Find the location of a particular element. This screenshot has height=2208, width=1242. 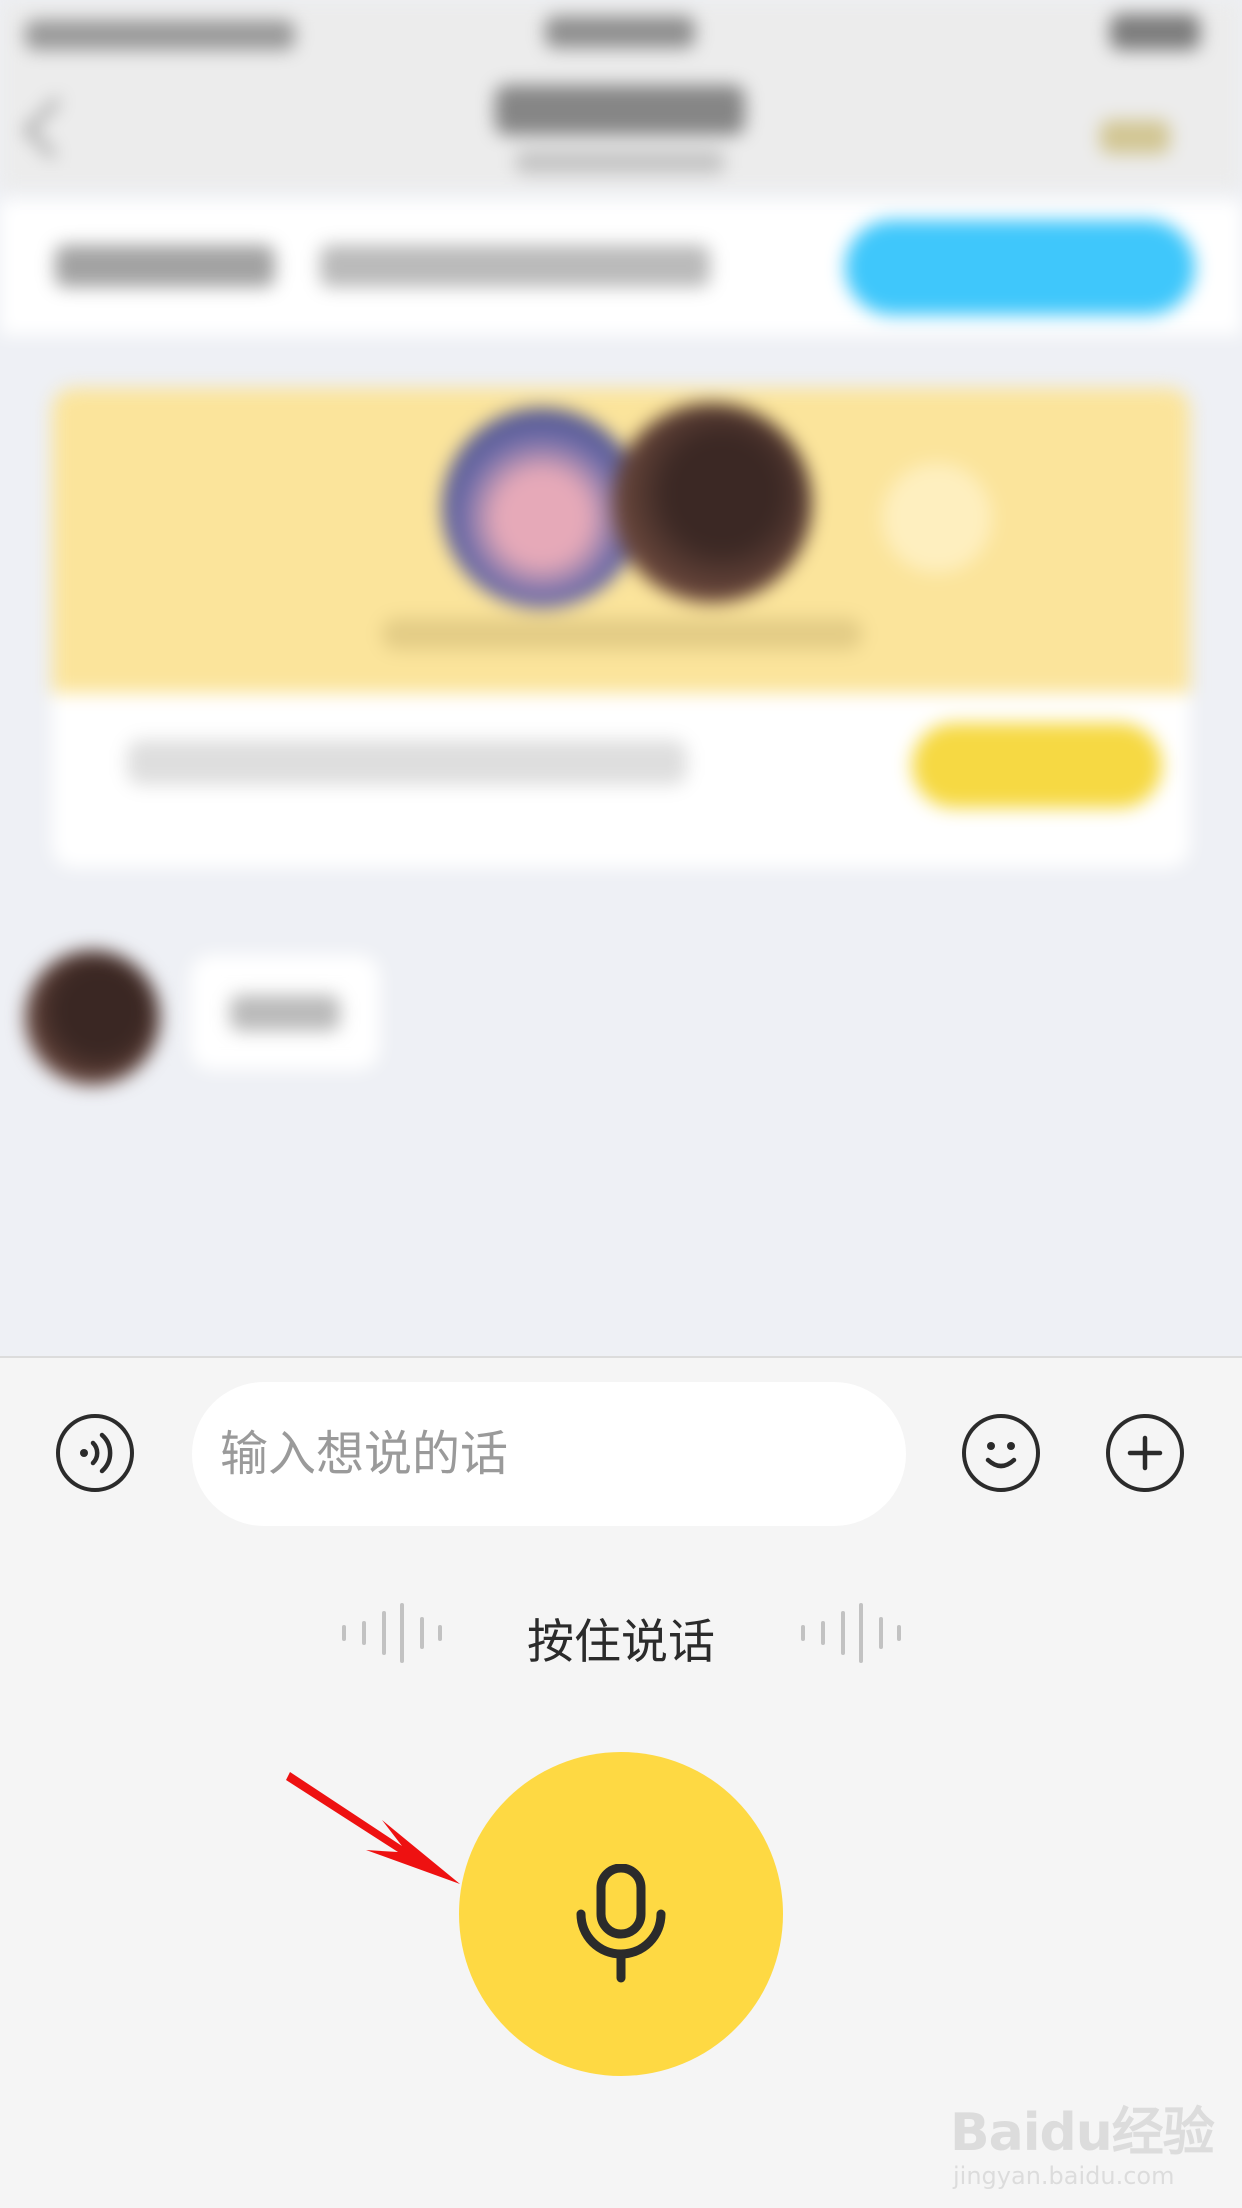

back-icon is located at coordinates (54, 128).